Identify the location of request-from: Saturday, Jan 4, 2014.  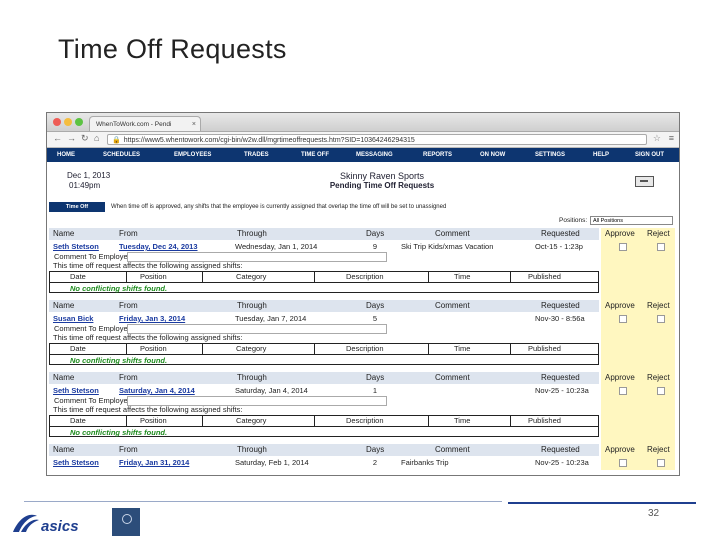
(157, 390).